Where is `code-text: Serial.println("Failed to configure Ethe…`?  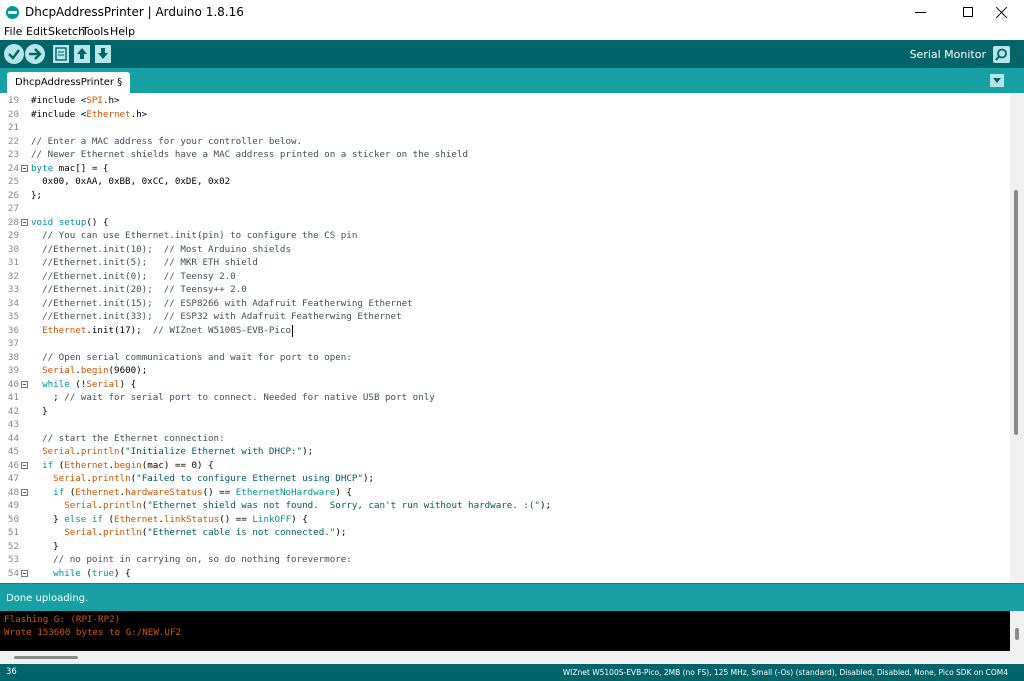
code-text: Serial.println("Failed to configure Ethe… is located at coordinates (202, 479).